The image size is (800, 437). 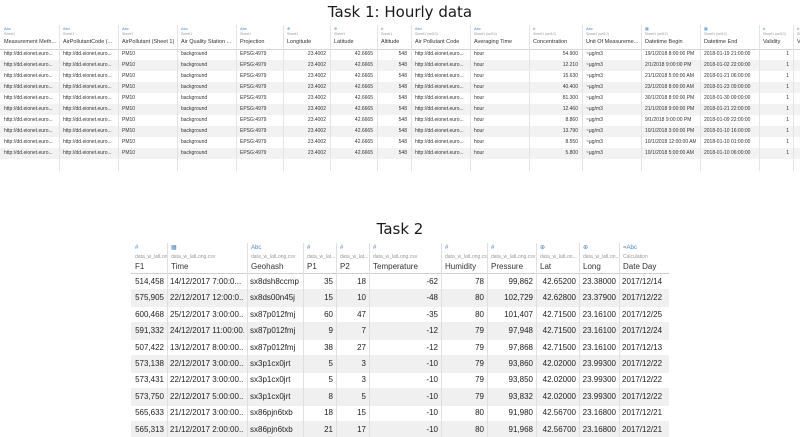 I want to click on column-header: ⊕ Sheet1 Longitude, so click(x=306, y=37).